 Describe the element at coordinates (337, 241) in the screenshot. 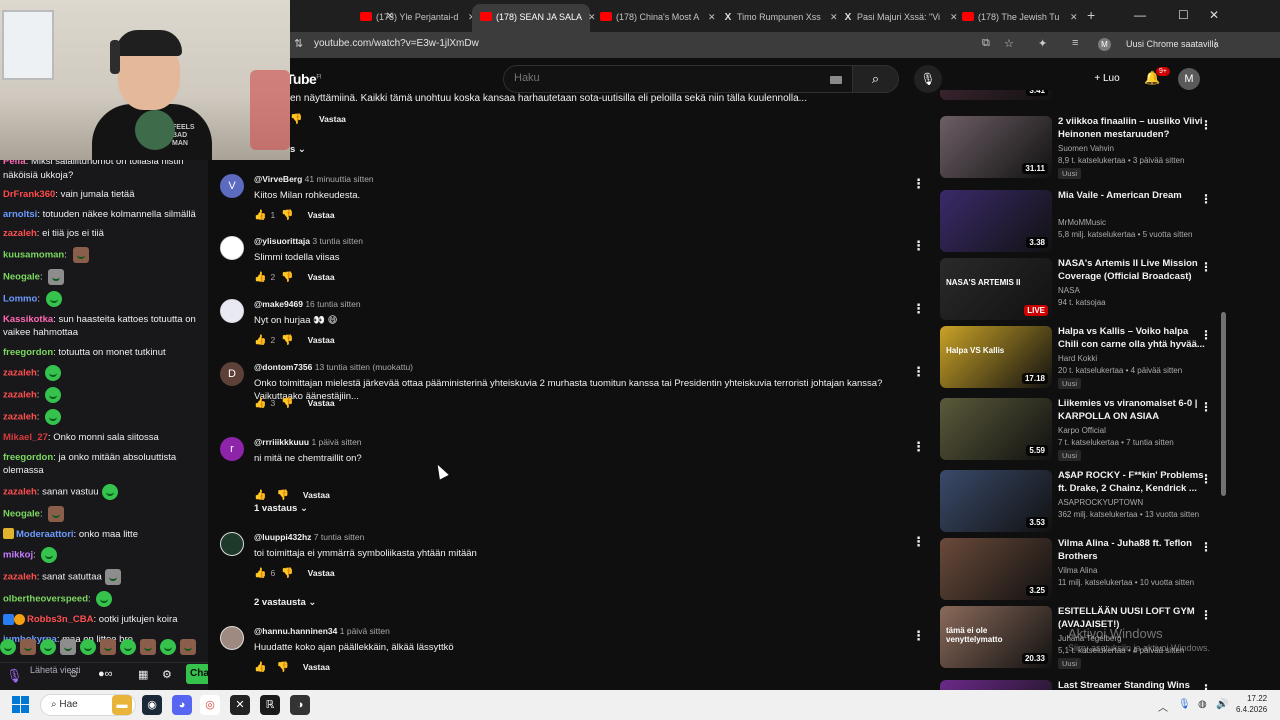

I see `comment-time: 3 tuntia sitten` at that location.